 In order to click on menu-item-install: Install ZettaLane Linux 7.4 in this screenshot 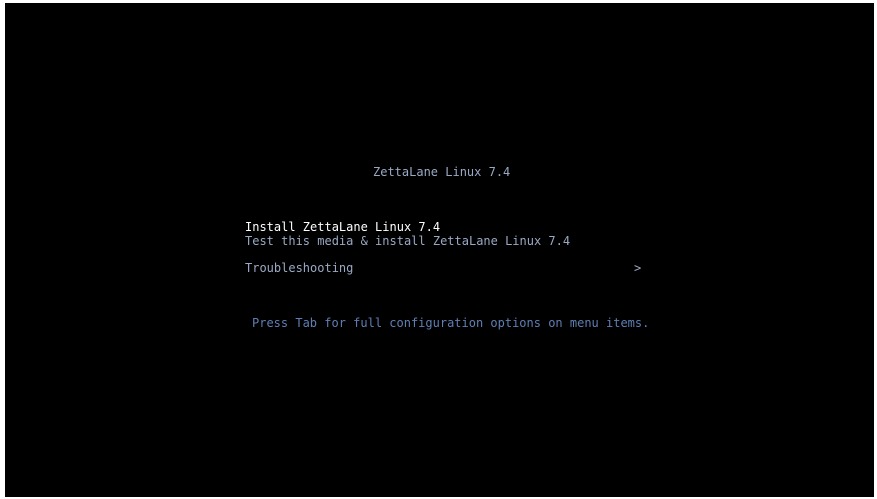, I will do `click(342, 227)`.